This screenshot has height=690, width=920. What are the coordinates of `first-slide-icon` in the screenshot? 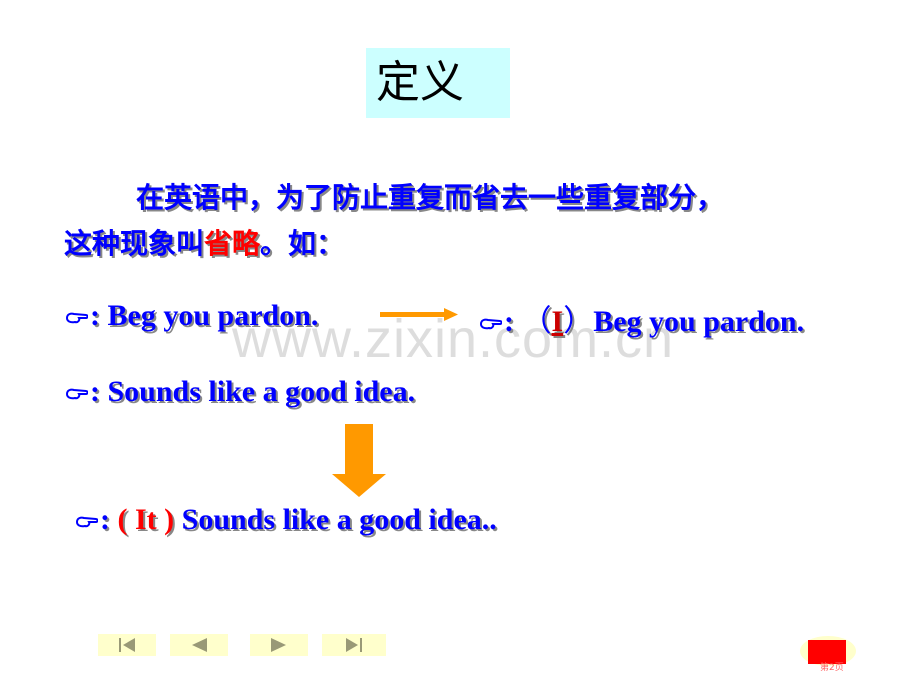 It's located at (127, 645).